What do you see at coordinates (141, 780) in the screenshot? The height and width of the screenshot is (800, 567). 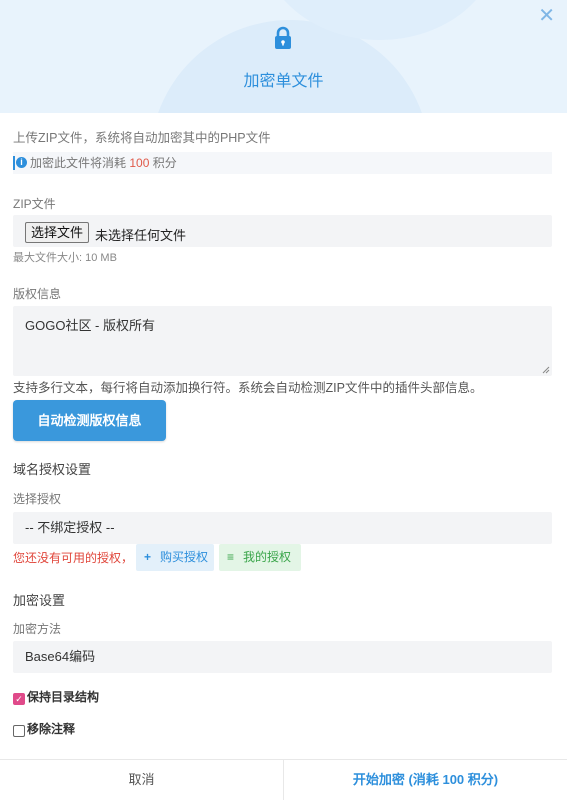 I see `cancel-button: 取消` at bounding box center [141, 780].